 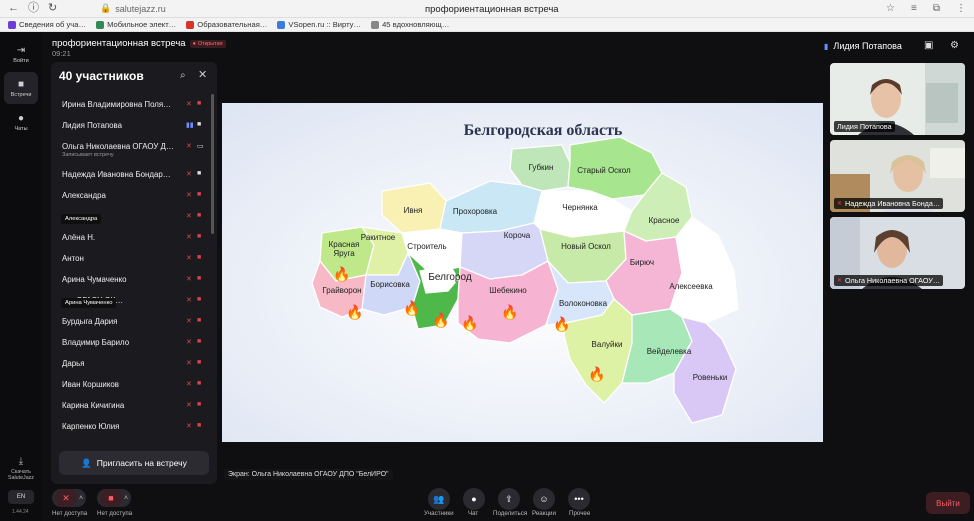 What do you see at coordinates (66, 498) in the screenshot?
I see `mic-off-icon: ✕` at bounding box center [66, 498].